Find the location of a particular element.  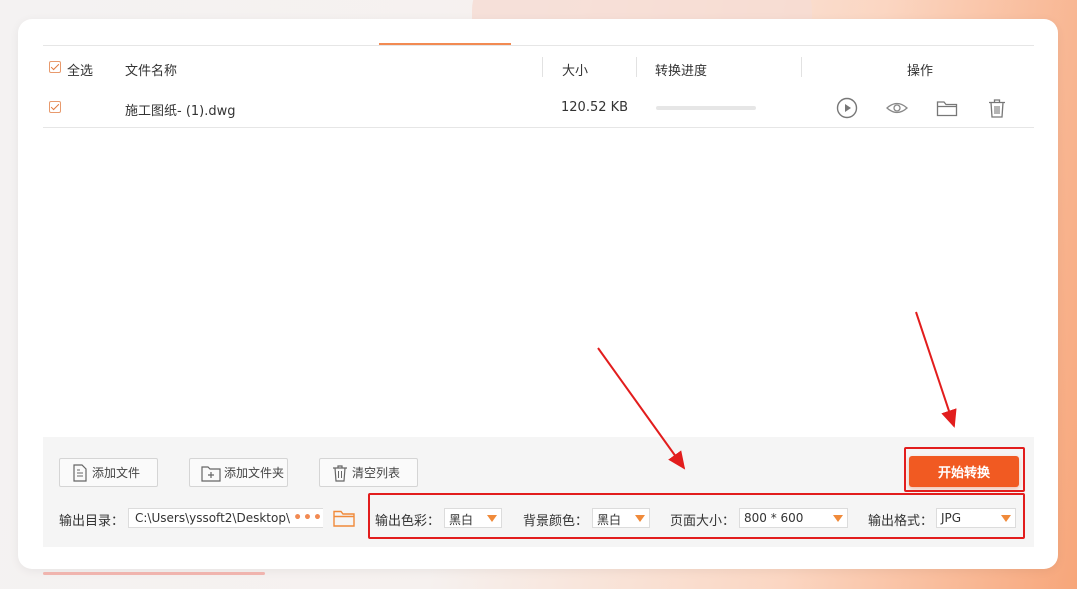

arrow-to-start-button is located at coordinates (936, 369).